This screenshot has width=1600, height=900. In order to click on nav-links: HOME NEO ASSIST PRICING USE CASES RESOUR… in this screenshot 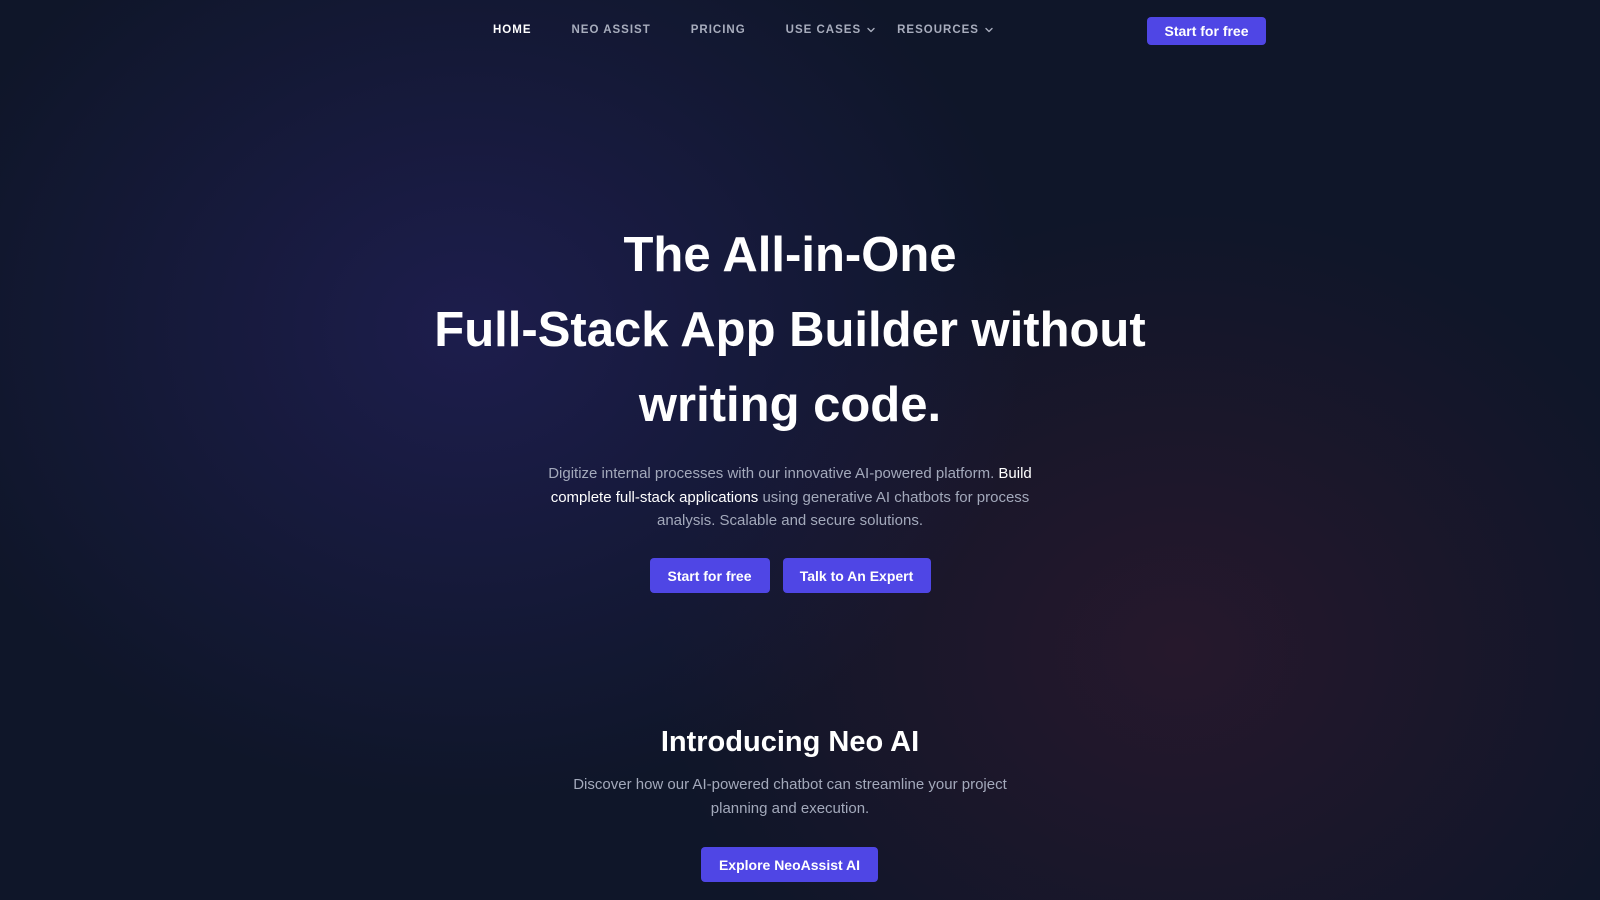, I will do `click(743, 30)`.